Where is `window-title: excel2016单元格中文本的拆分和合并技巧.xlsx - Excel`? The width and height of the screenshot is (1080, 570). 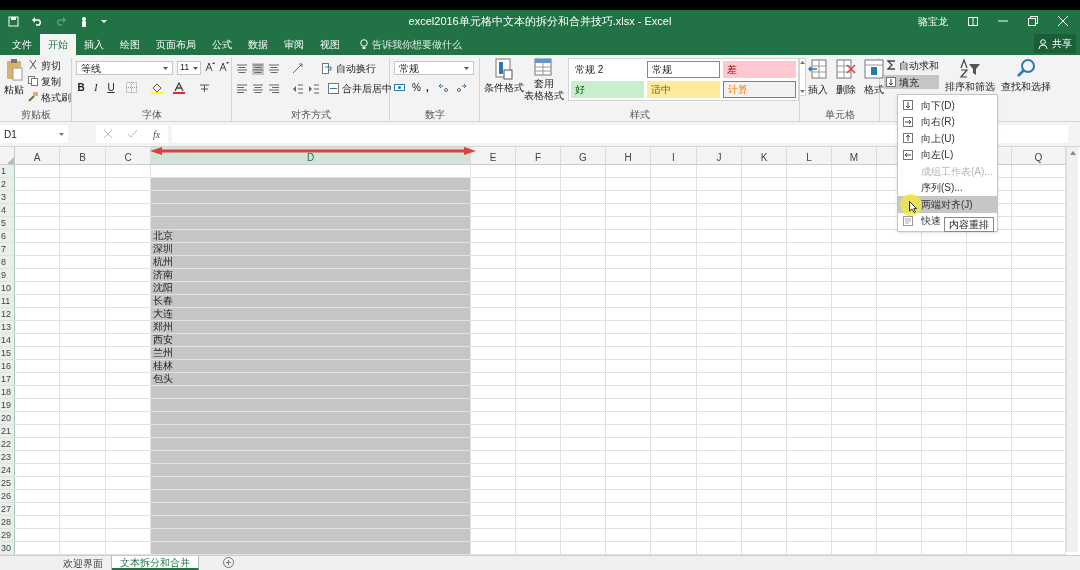
window-title: excel2016单元格中文本的拆分和合并技巧.xlsx - Excel is located at coordinates (540, 21).